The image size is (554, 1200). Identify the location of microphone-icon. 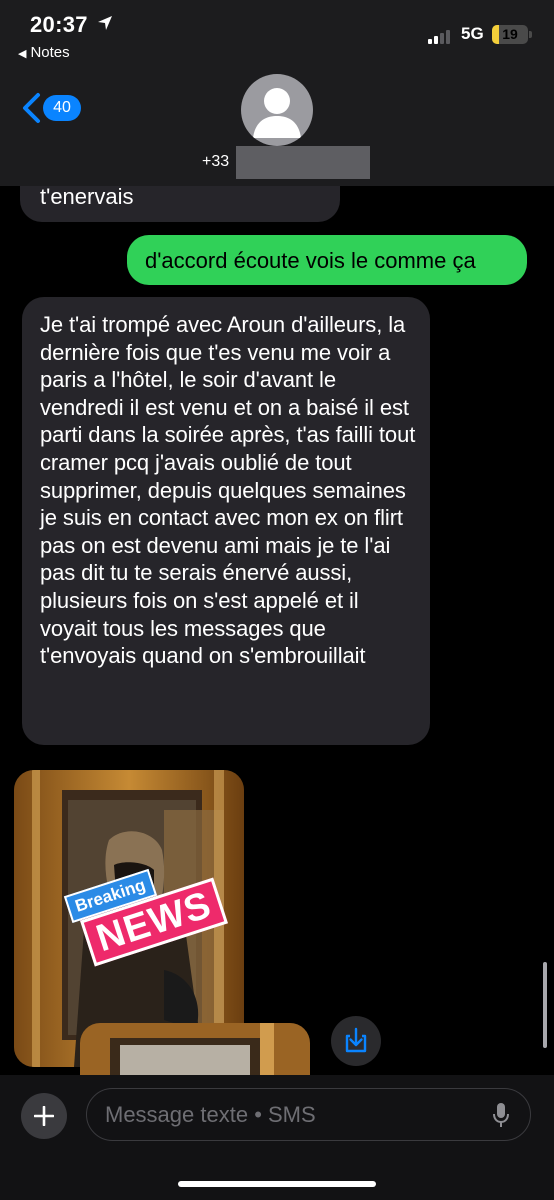
(501, 1115).